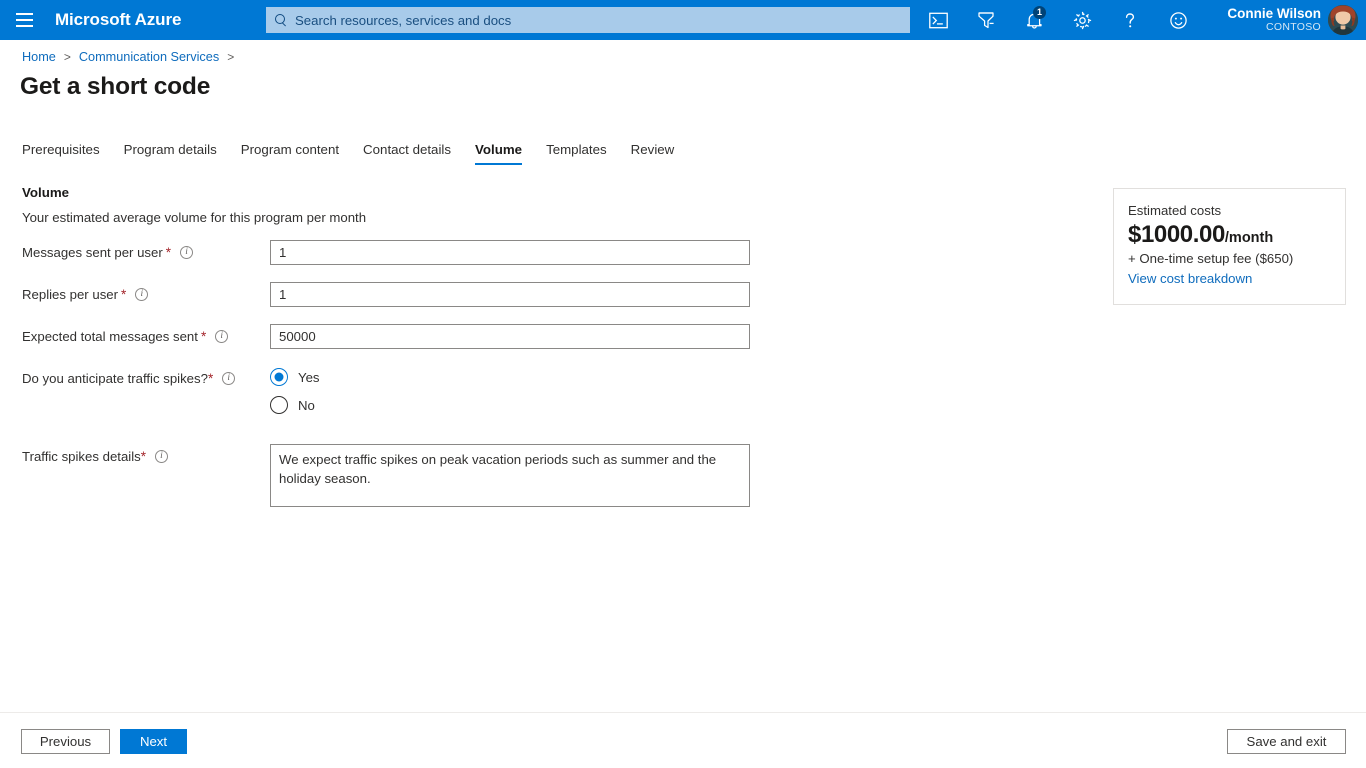 The height and width of the screenshot is (768, 1366). Describe the element at coordinates (46, 192) in the screenshot. I see `section-title: Volume` at that location.